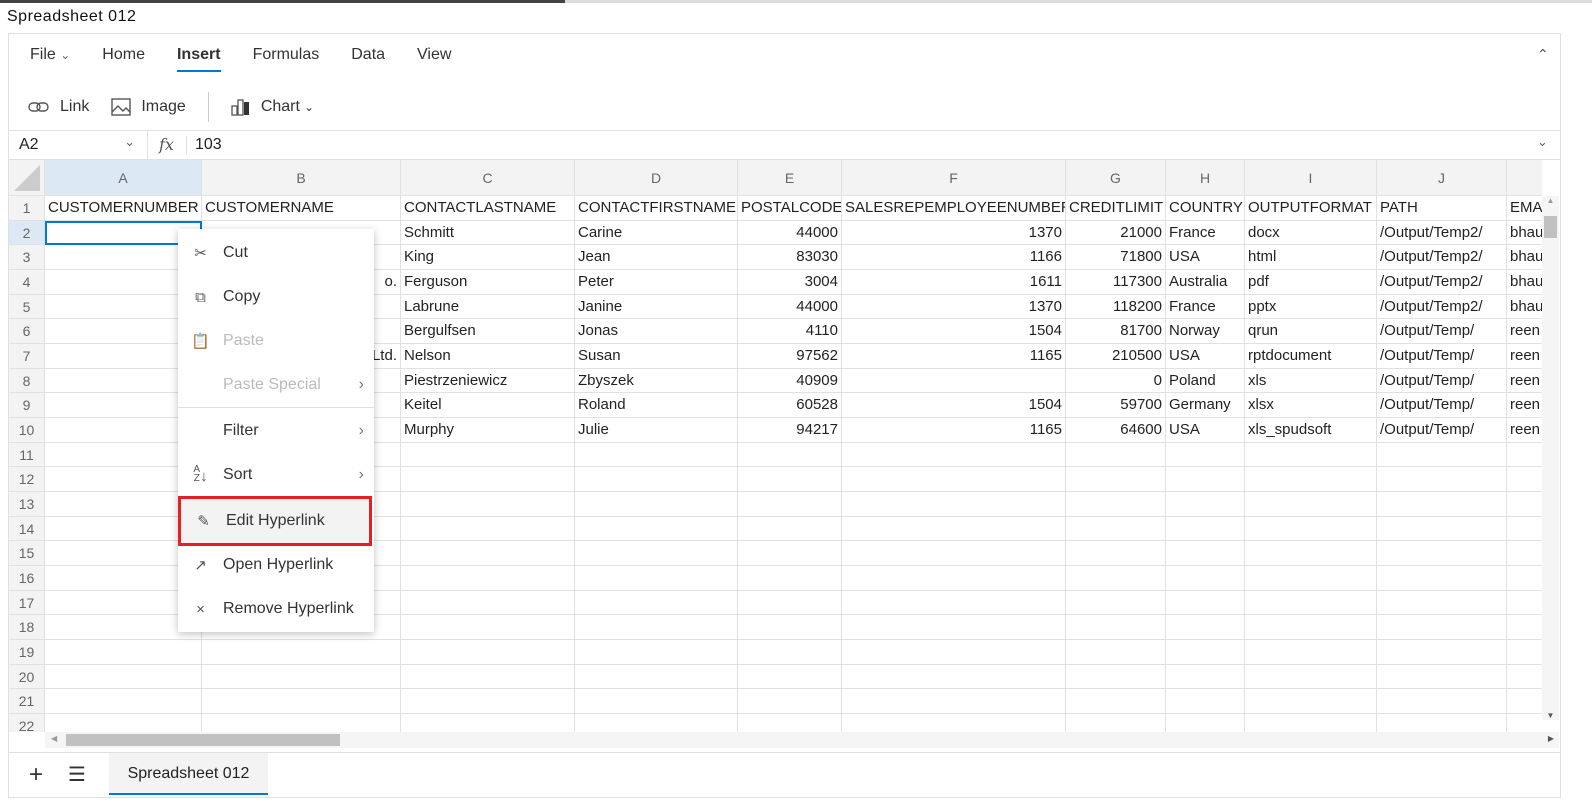 The height and width of the screenshot is (810, 1592). I want to click on cell: 1611, so click(954, 282).